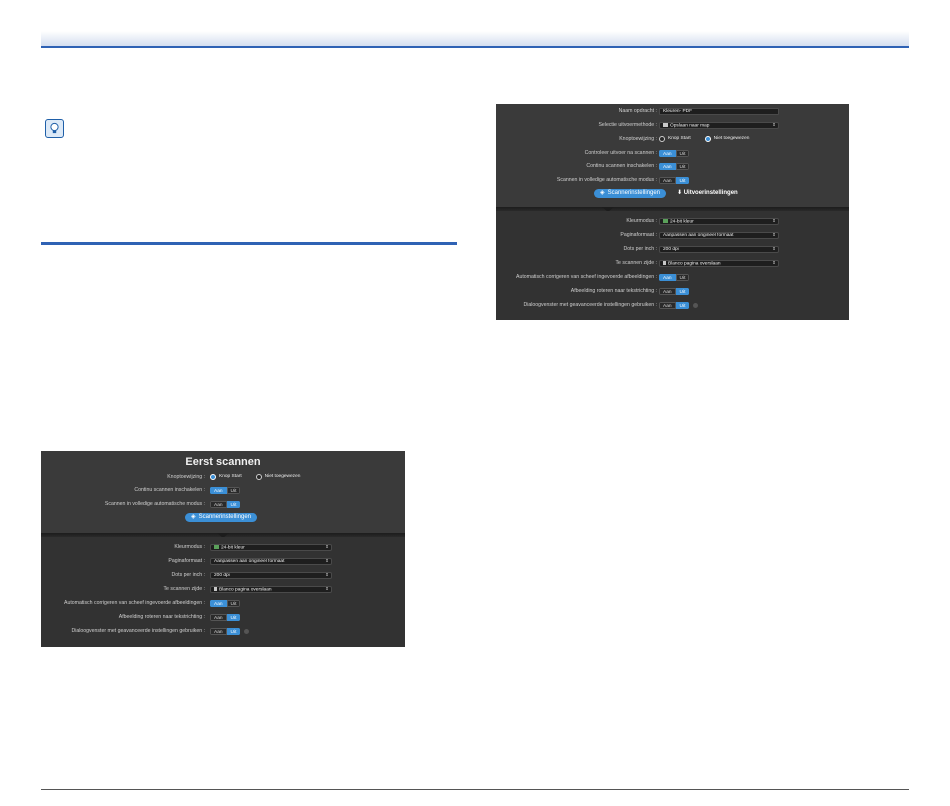 The width and height of the screenshot is (950, 806). Describe the element at coordinates (169, 490) in the screenshot. I see `continuous-scan-label: Continu scannen inschakelen :` at that location.